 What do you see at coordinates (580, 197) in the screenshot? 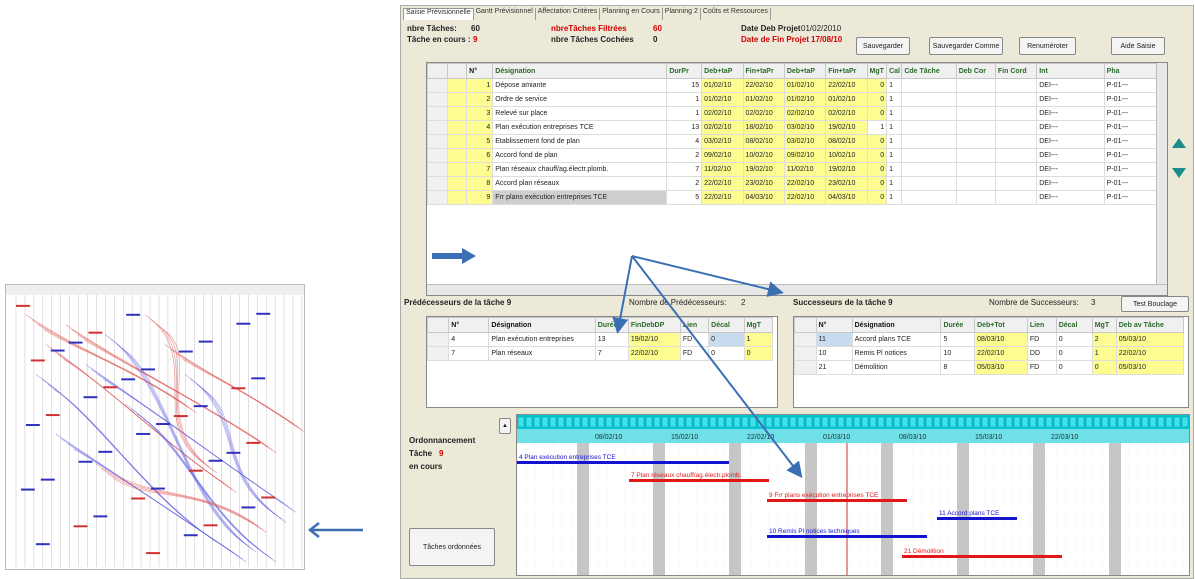
I see `table-cell: Frr plans exécution entreprises TCE` at bounding box center [580, 197].